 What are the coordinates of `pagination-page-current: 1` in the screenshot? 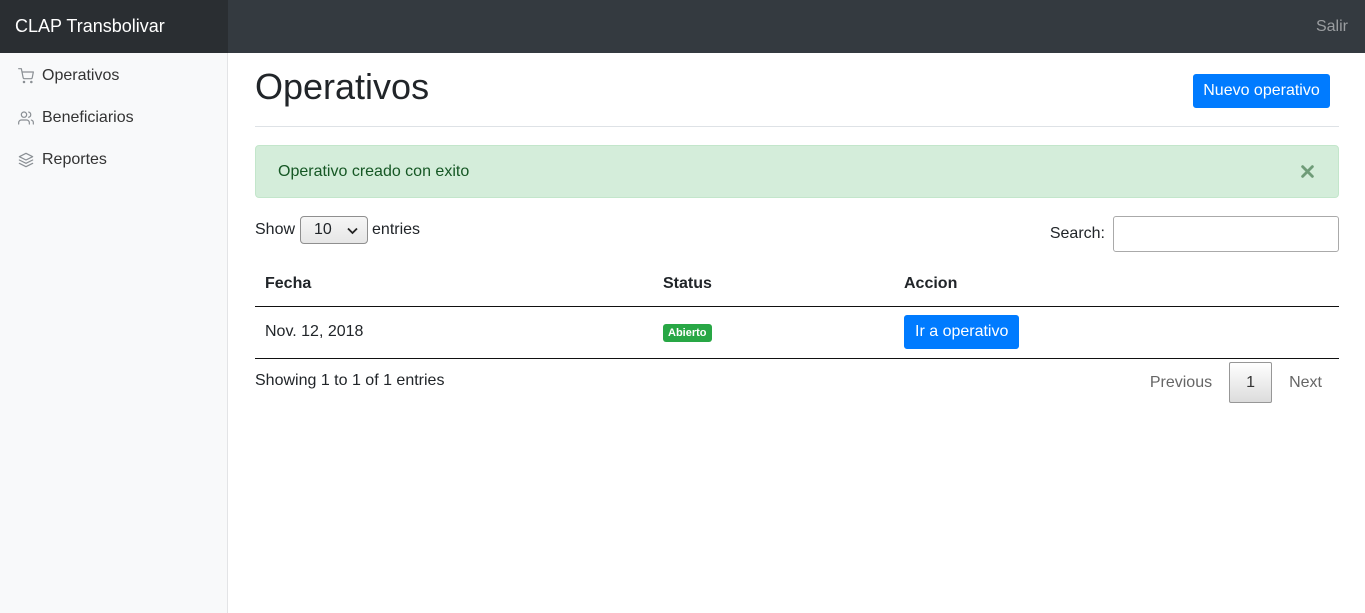 It's located at (1251, 382).